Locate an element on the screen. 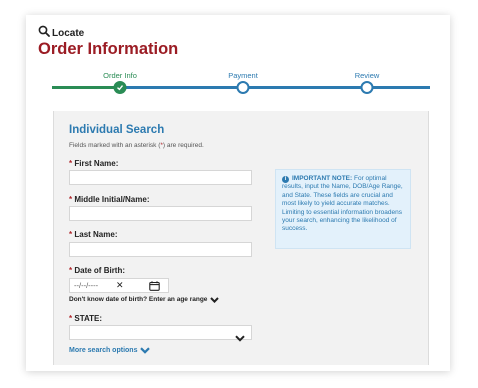  first-name-label: * First Name: is located at coordinates (94, 163).